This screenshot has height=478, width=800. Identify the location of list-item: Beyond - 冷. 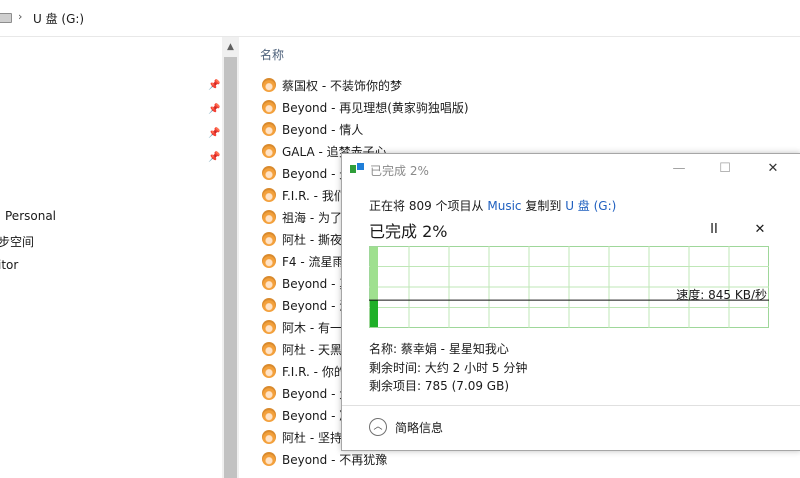
(306, 415).